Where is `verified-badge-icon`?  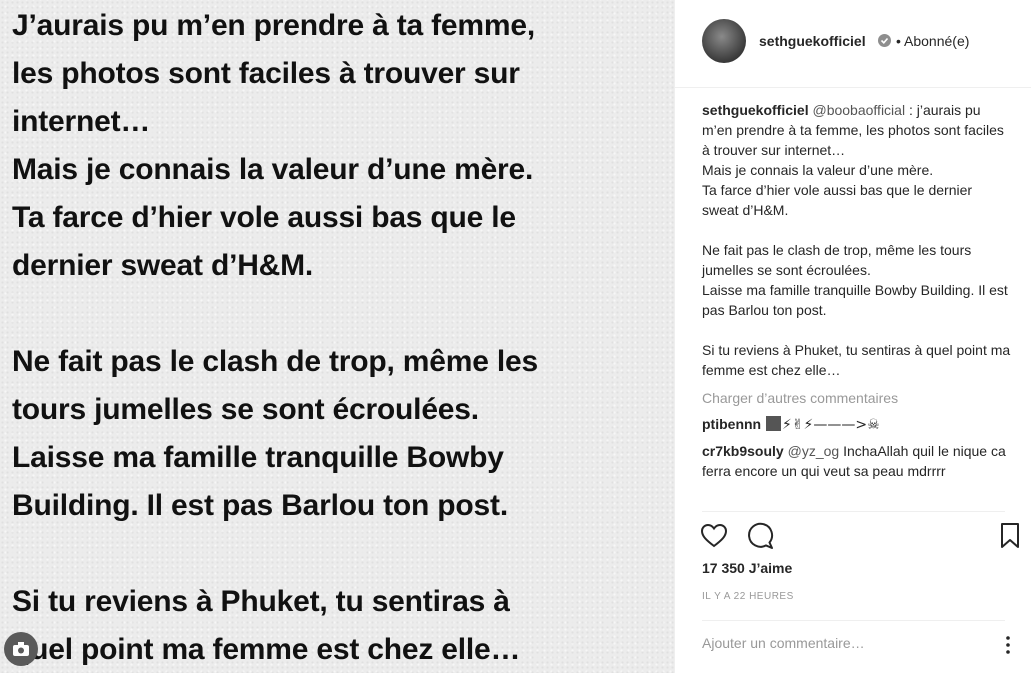 verified-badge-icon is located at coordinates (884, 40).